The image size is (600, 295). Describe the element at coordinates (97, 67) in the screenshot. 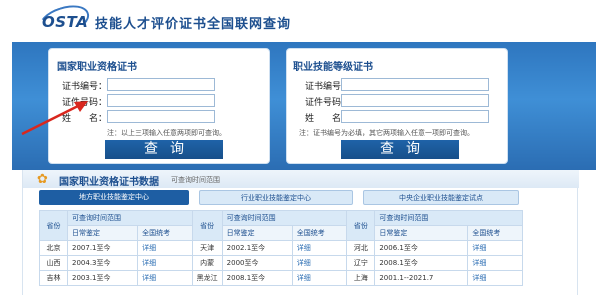

I see `panel-title: 国家职业资格证书` at that location.